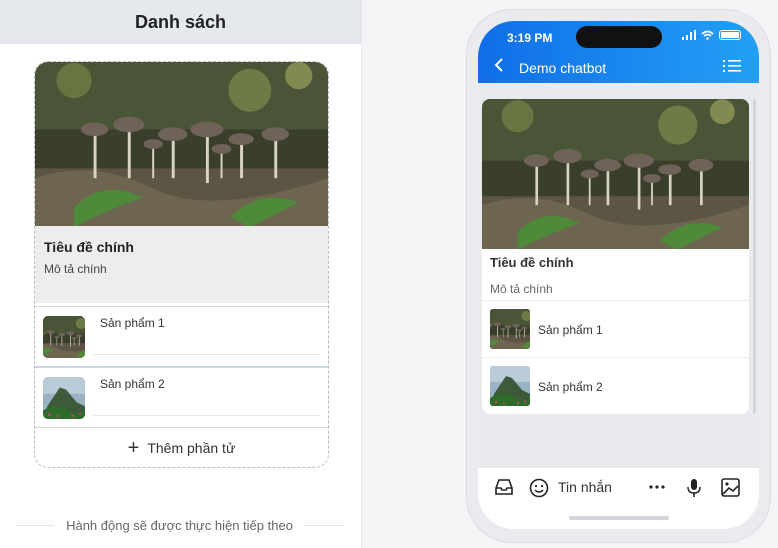 This screenshot has height=548, width=778. What do you see at coordinates (754, 256) in the screenshot?
I see `scrollbar` at bounding box center [754, 256].